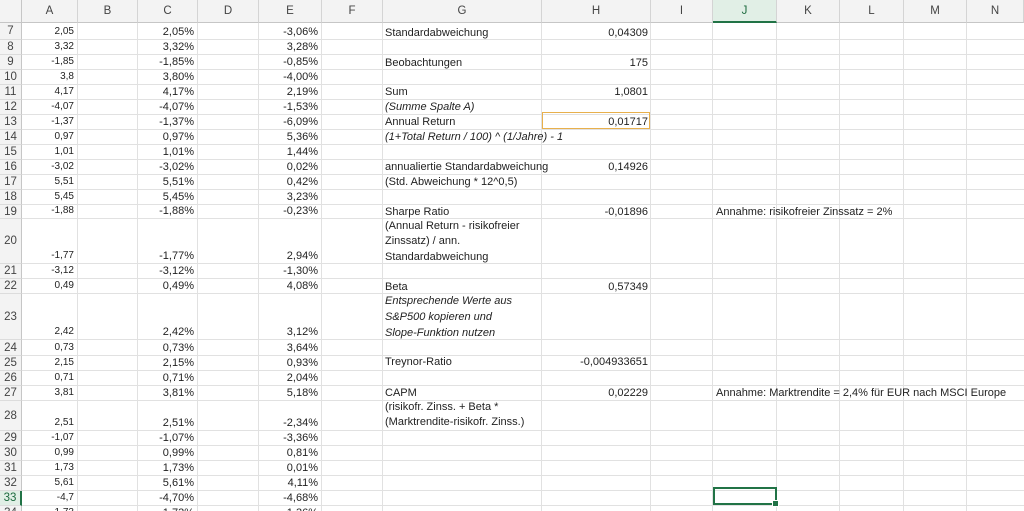 Image resolution: width=1024 pixels, height=511 pixels. Describe the element at coordinates (167, 348) in the screenshot. I see `cell-C-24: 0,73%` at that location.